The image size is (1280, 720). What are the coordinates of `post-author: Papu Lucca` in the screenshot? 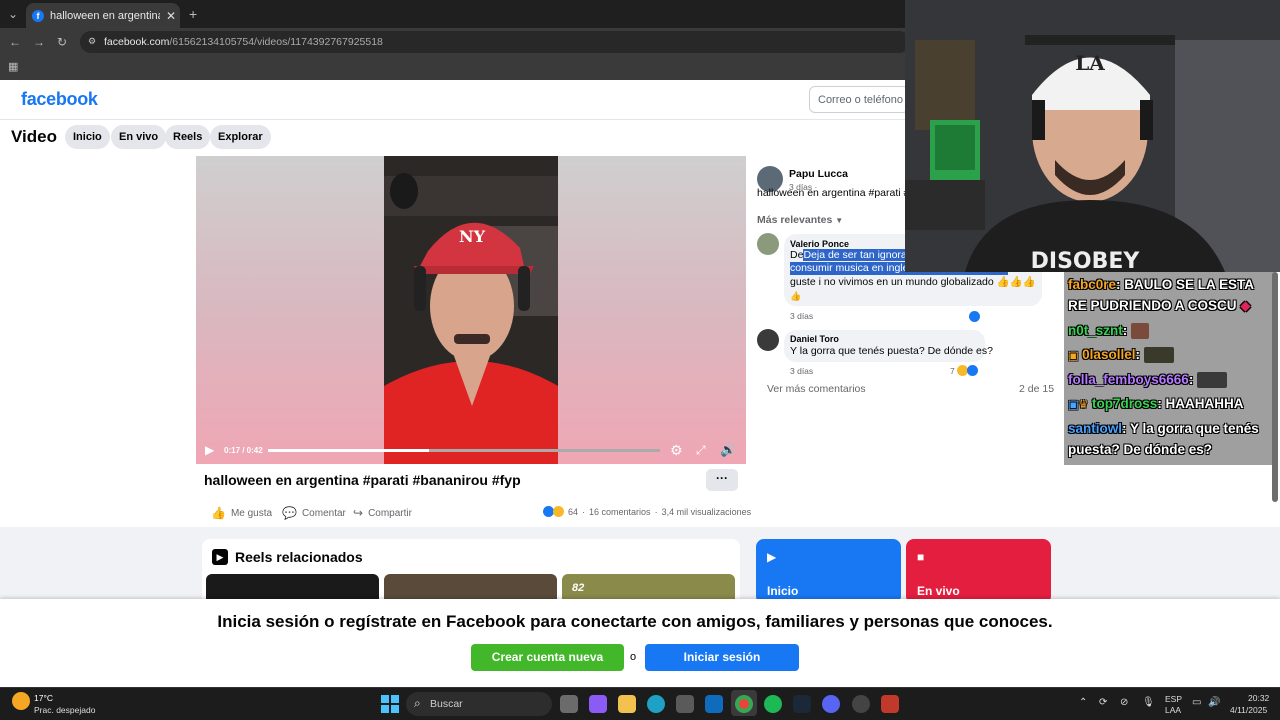 It's located at (818, 174).